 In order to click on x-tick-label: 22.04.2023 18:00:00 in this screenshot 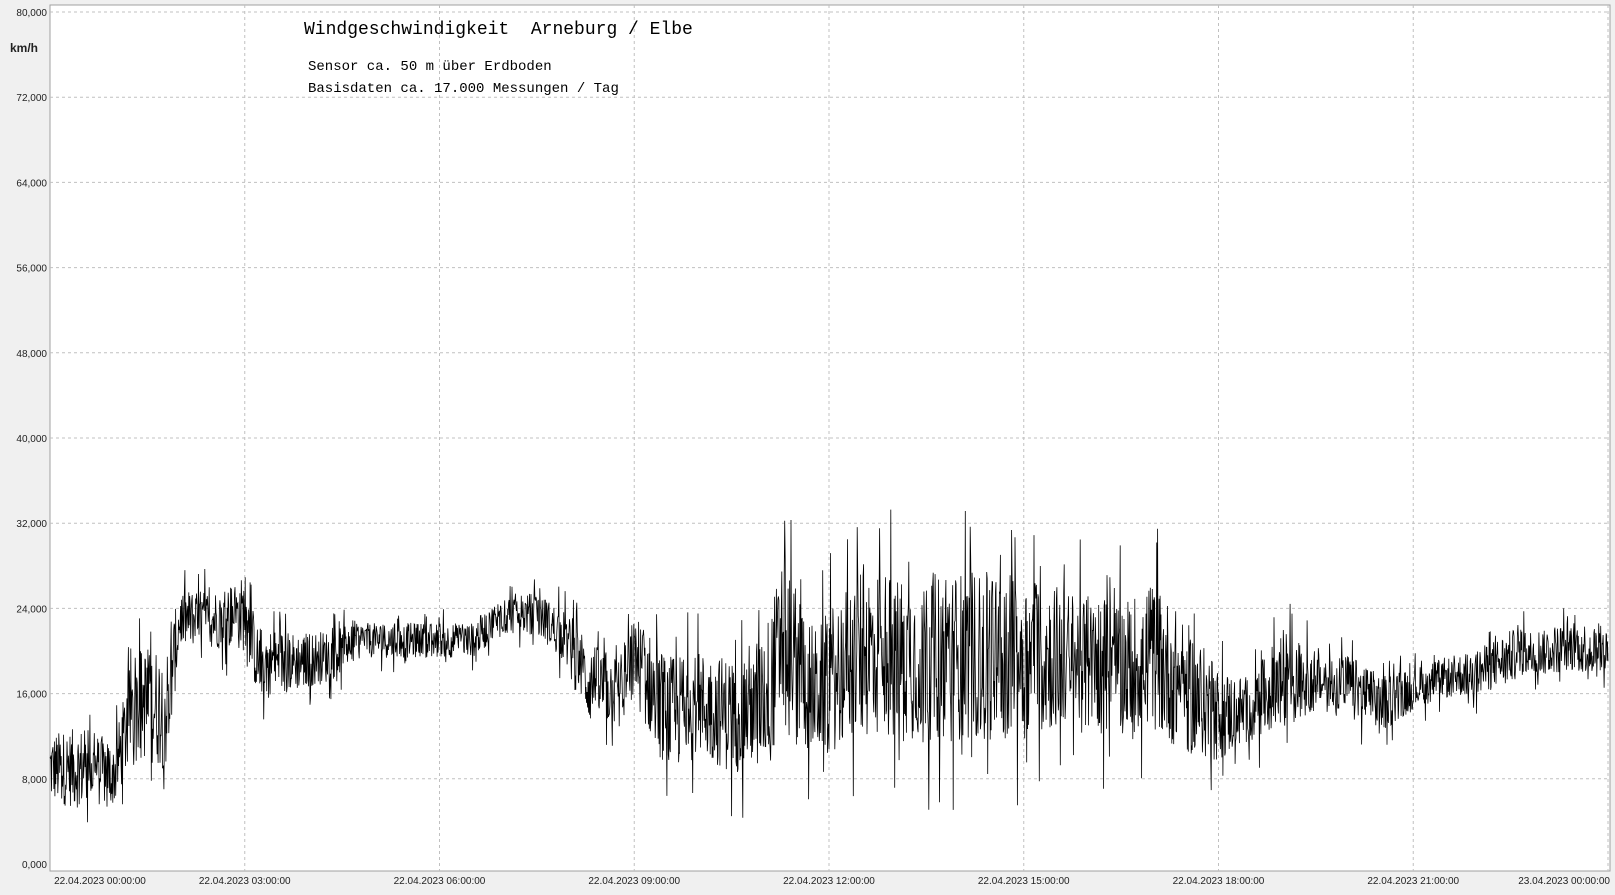, I will do `click(1219, 881)`.